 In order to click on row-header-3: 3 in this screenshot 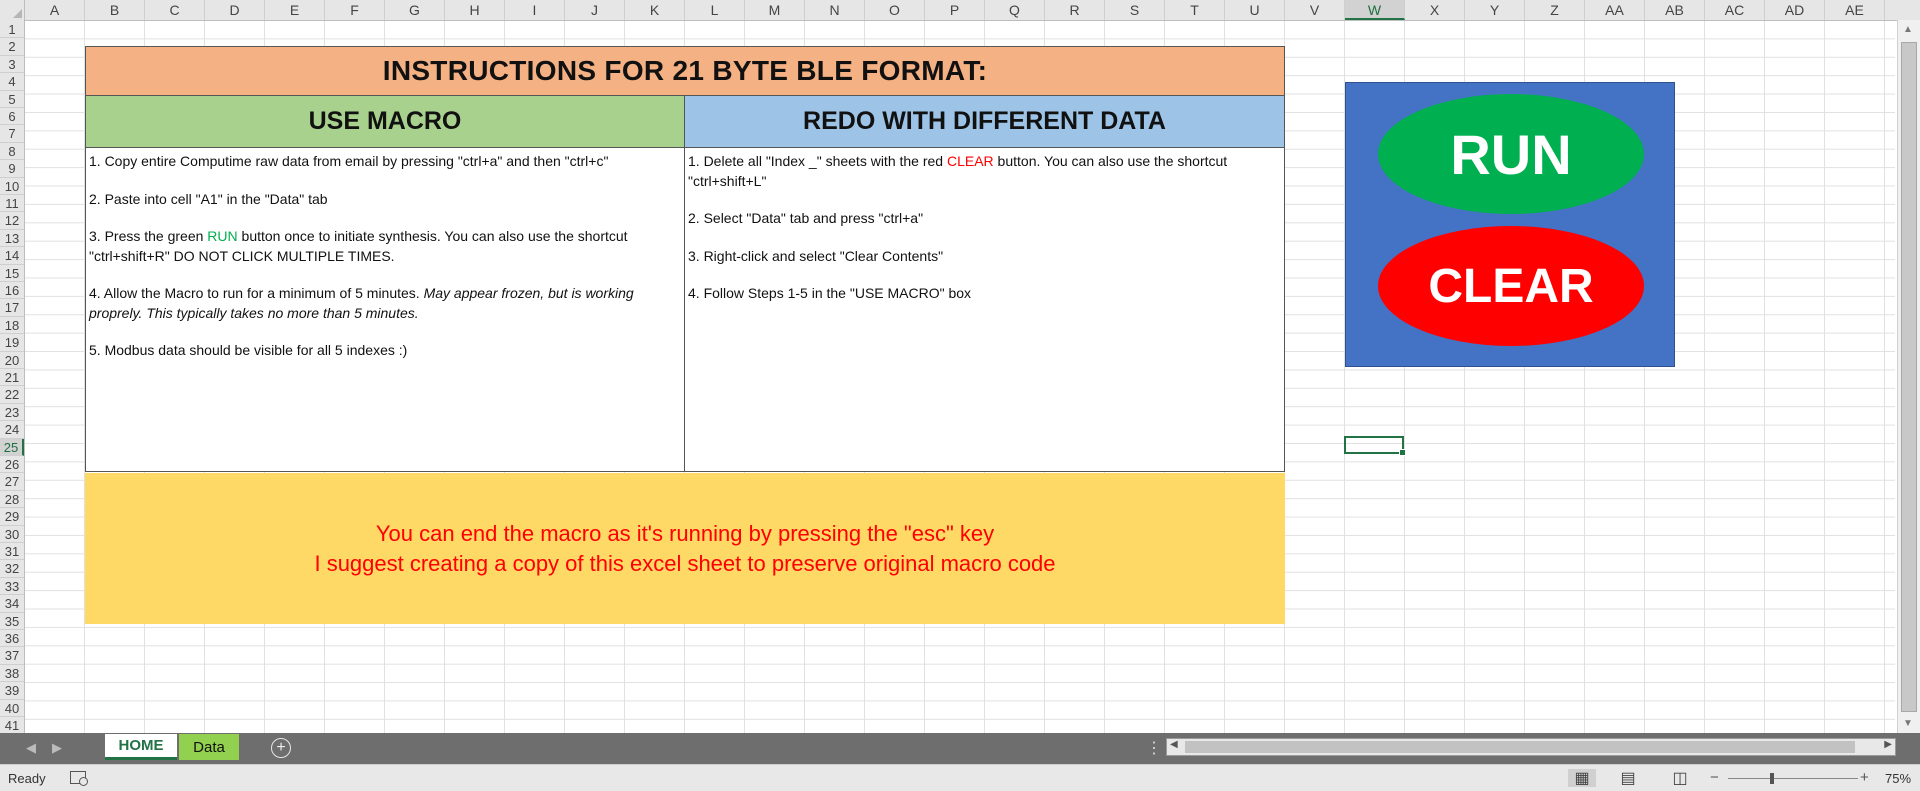, I will do `click(12, 65)`.